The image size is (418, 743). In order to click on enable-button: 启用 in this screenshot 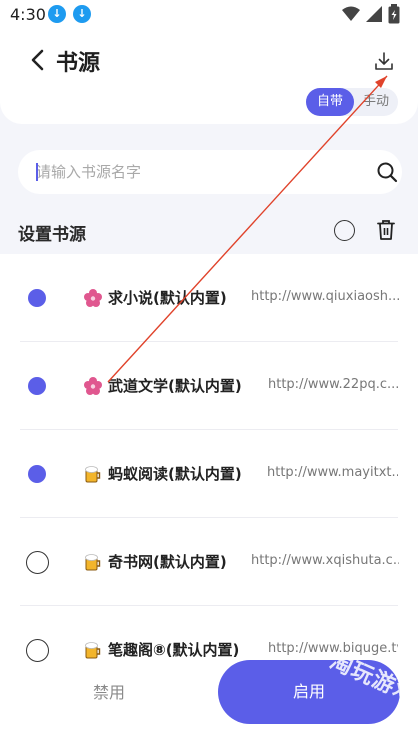, I will do `click(309, 692)`.